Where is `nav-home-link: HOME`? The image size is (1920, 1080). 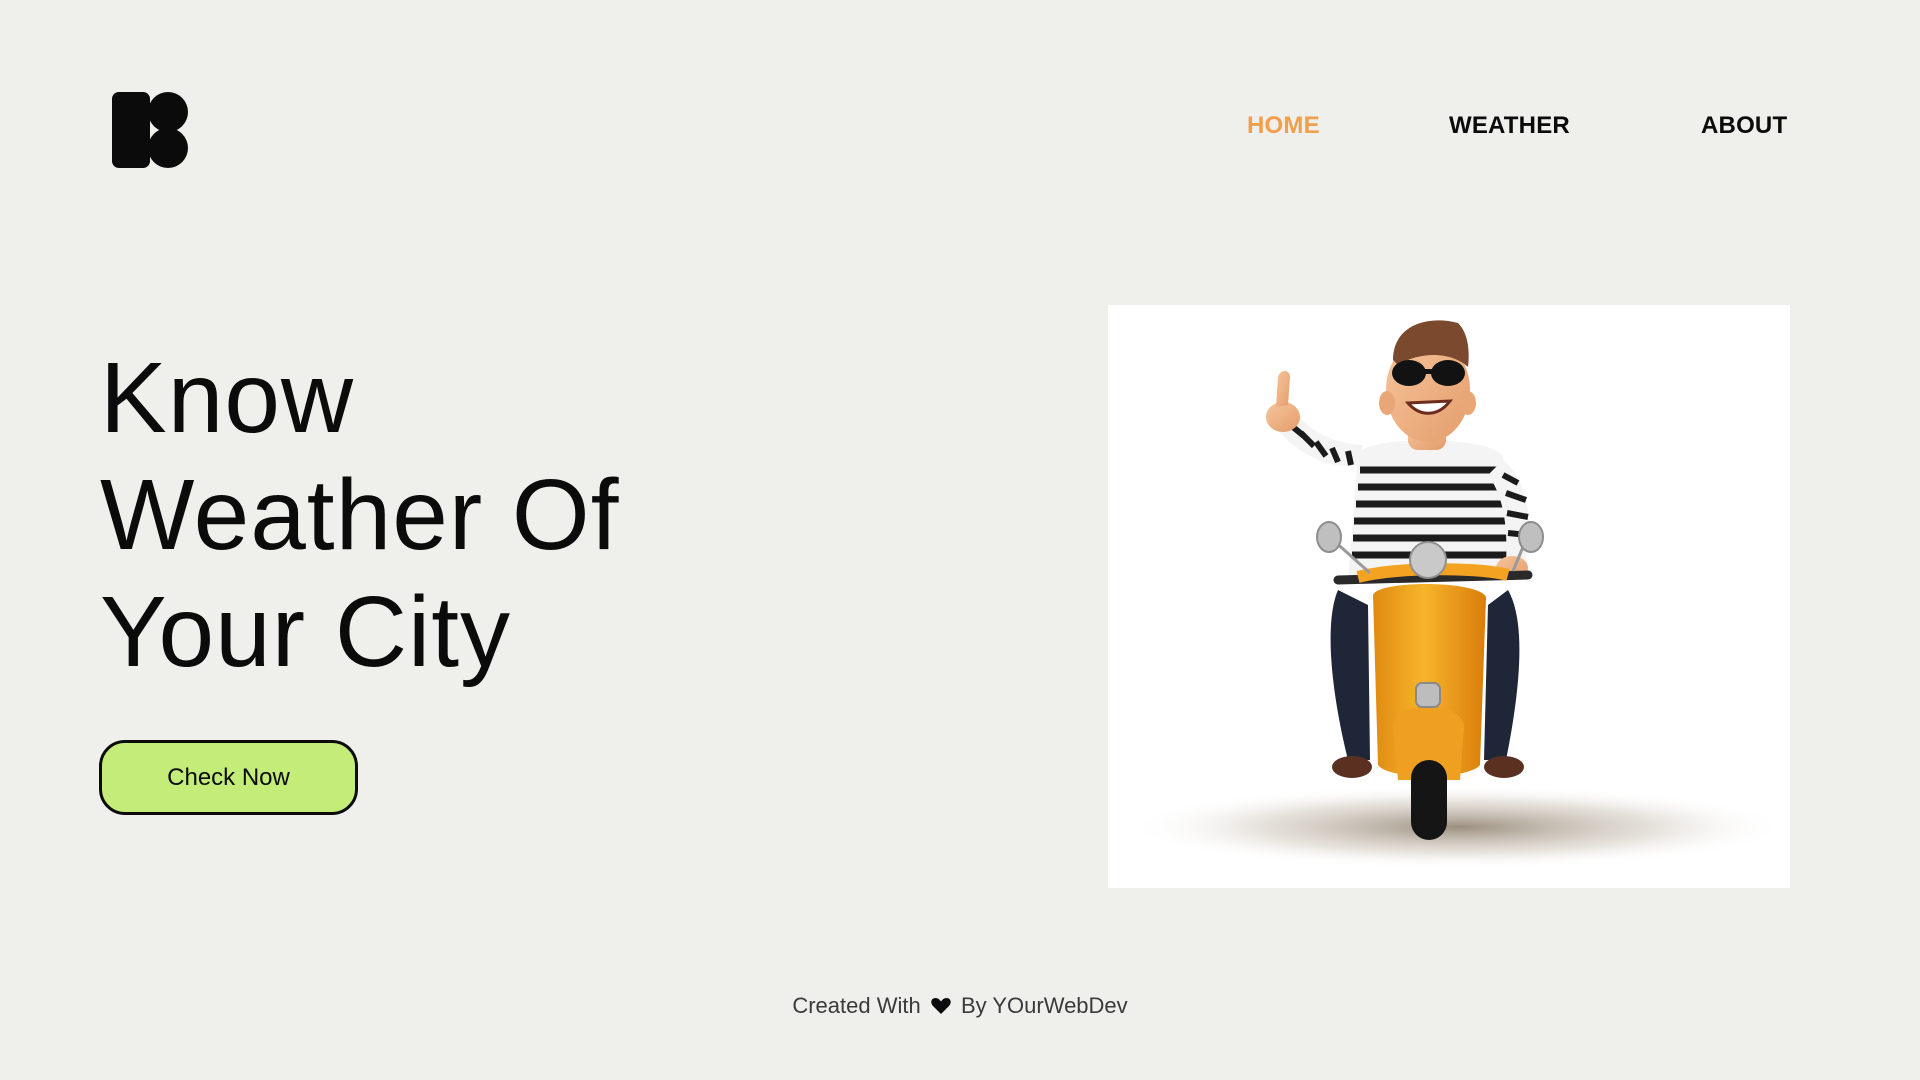
nav-home-link: HOME is located at coordinates (1283, 126).